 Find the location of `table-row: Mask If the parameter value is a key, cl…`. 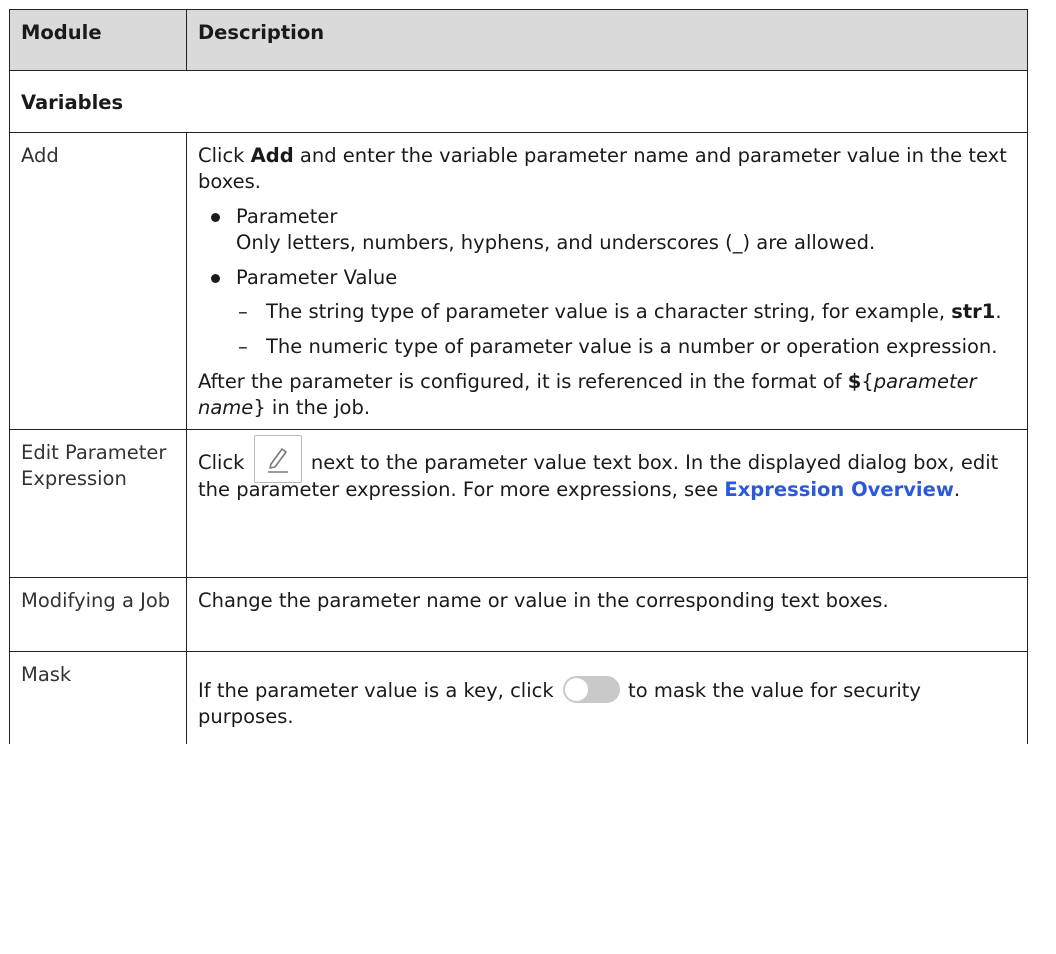

table-row: Mask If the parameter value is a key, cl… is located at coordinates (518, 697).